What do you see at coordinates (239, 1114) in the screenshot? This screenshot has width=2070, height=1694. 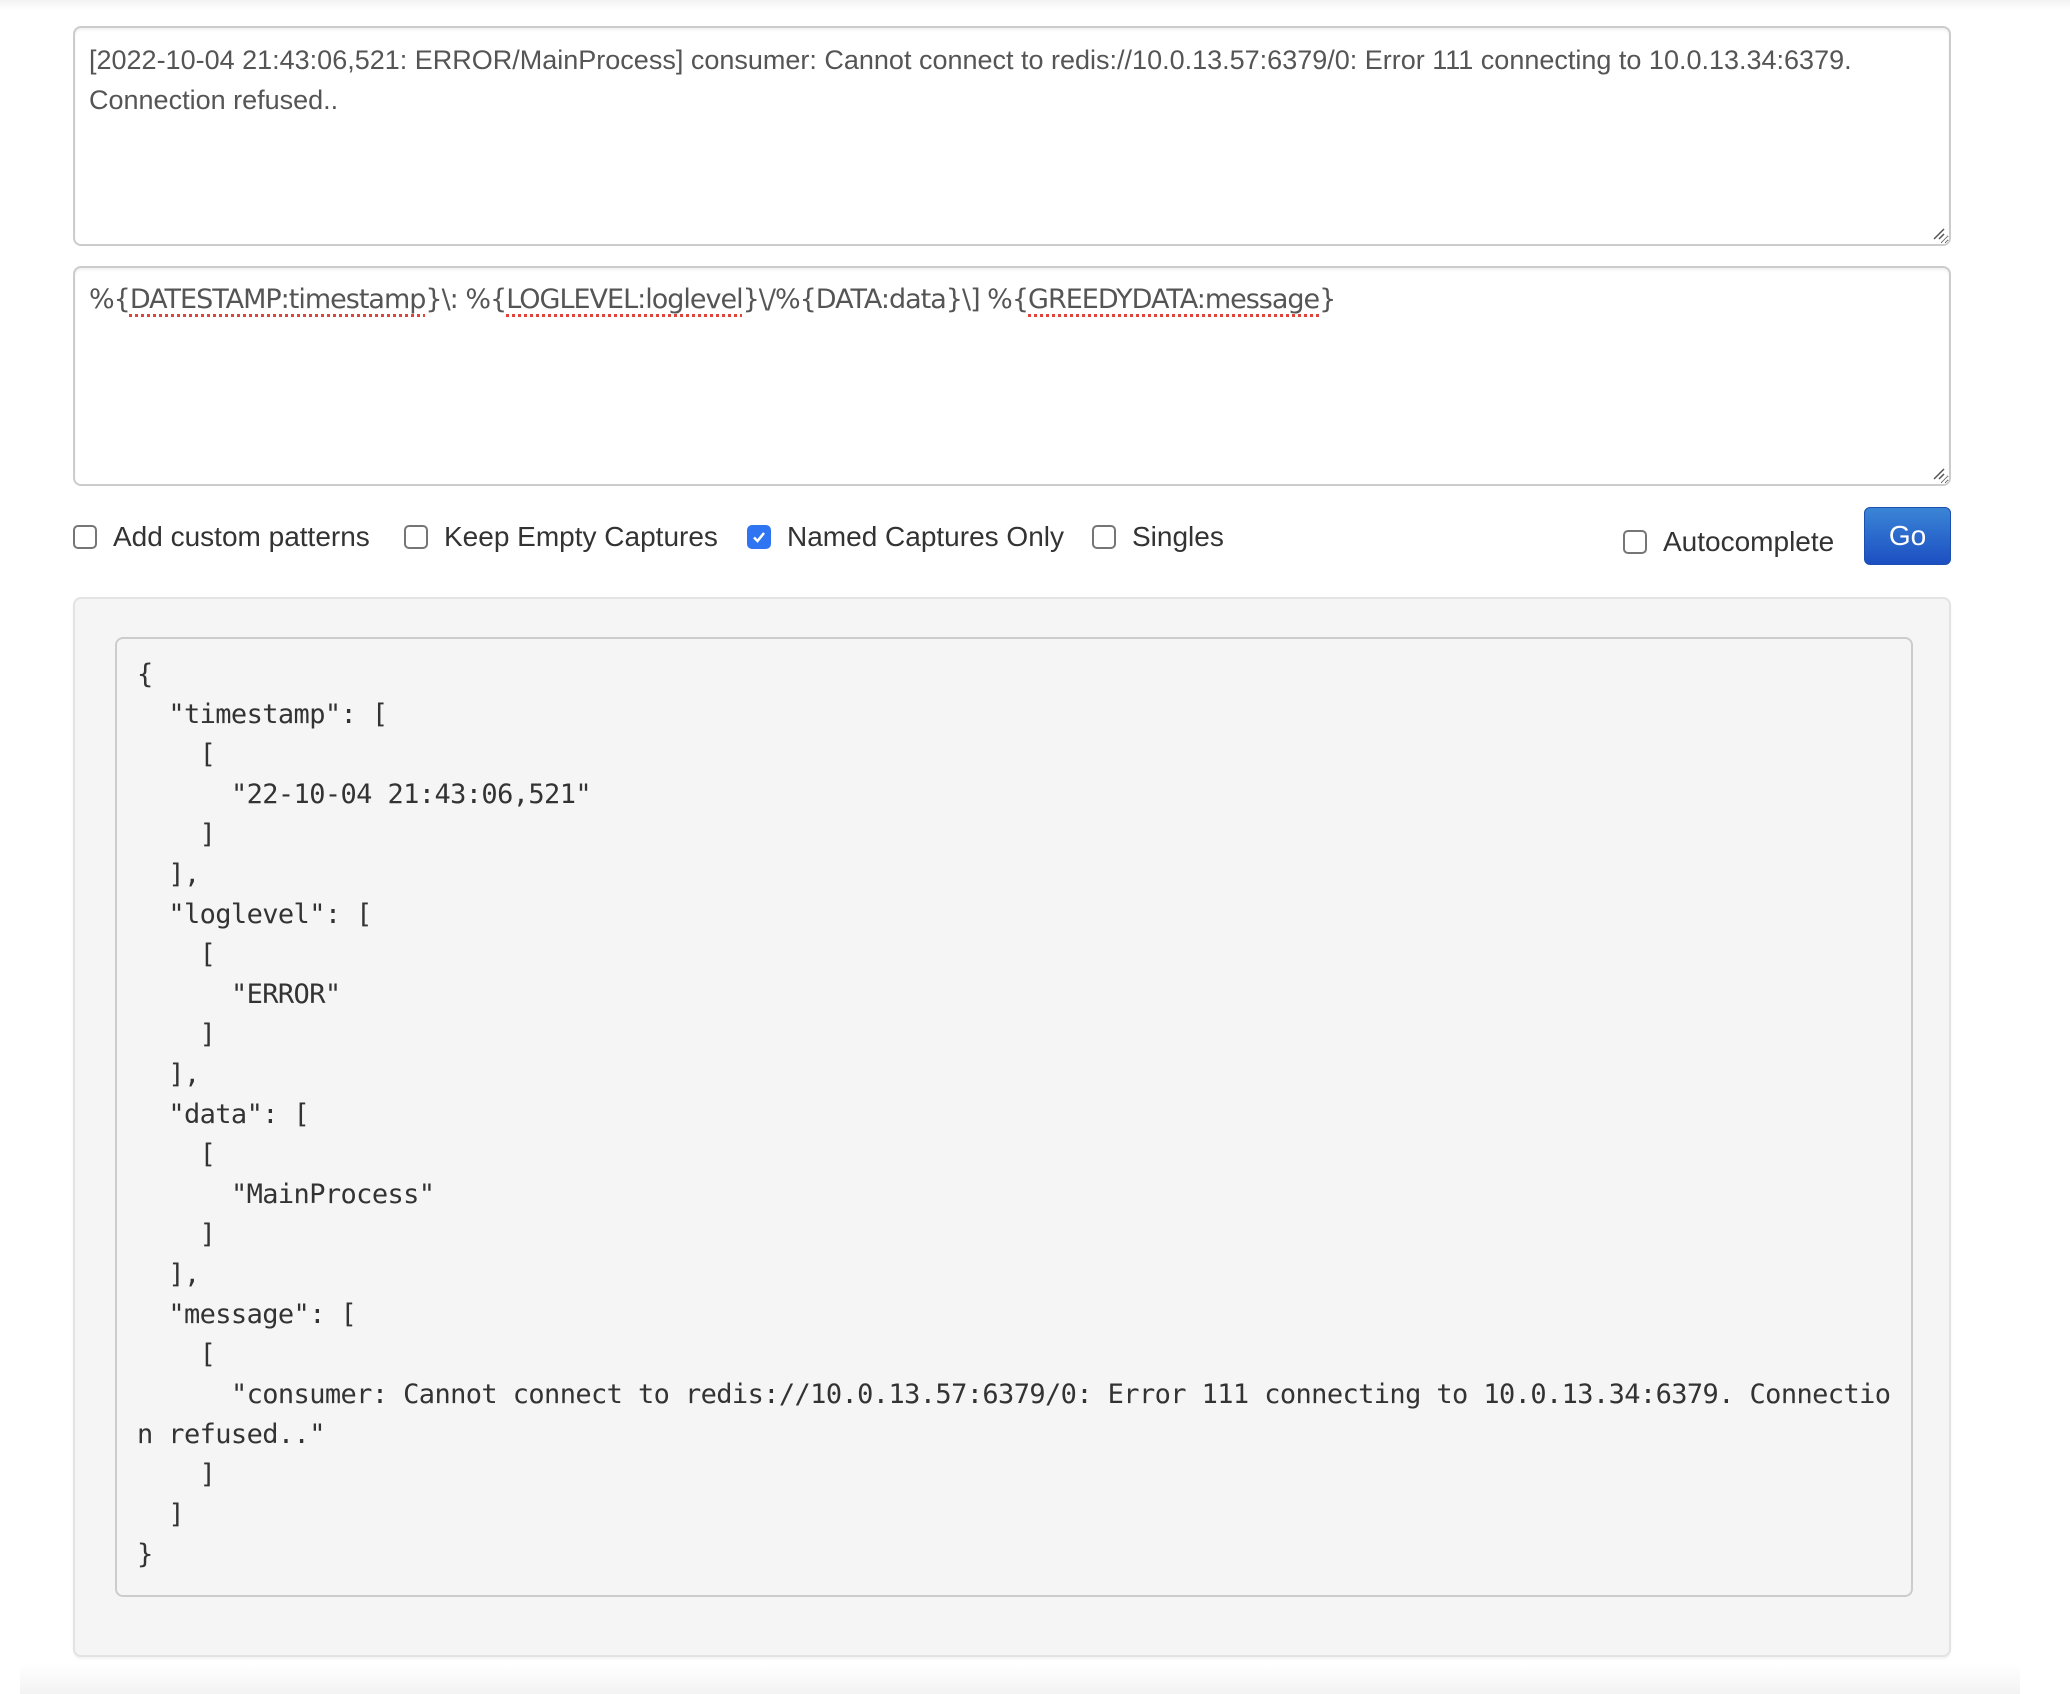 I see `result-json-line: "data": [` at bounding box center [239, 1114].